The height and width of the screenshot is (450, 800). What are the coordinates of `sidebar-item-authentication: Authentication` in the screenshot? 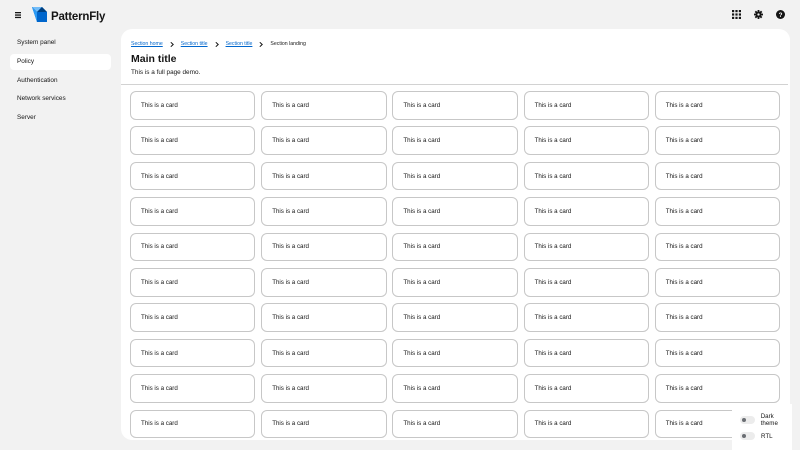 It's located at (60, 81).